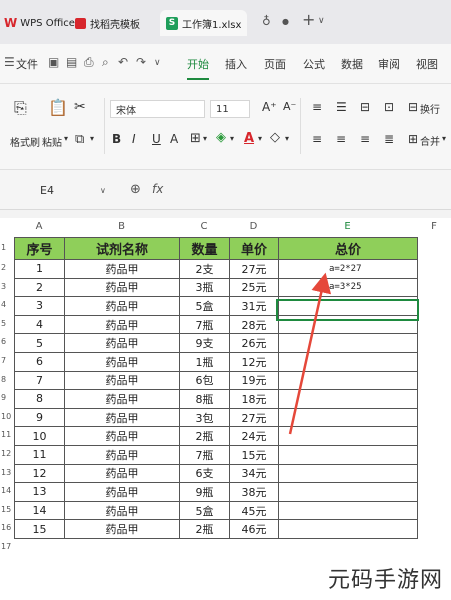  What do you see at coordinates (317, 107) in the screenshot?
I see `align-top-icon: ≡` at bounding box center [317, 107].